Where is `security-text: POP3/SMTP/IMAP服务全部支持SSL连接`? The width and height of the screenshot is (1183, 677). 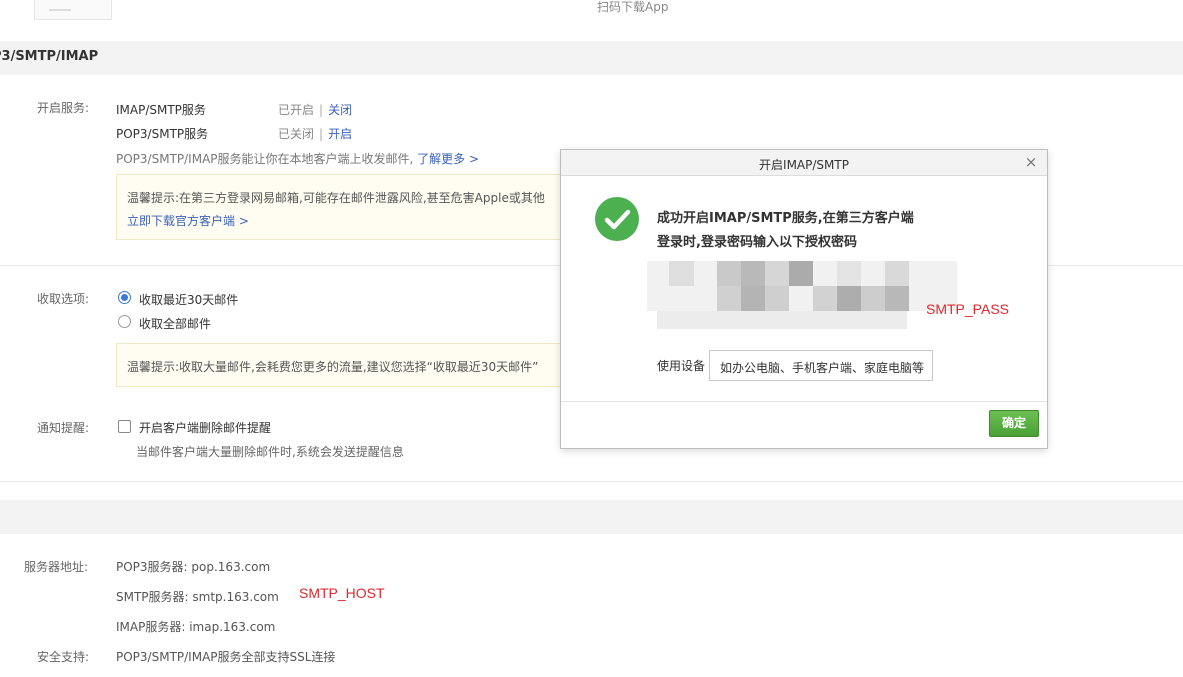
security-text: POP3/SMTP/IMAP服务全部支持SSL连接 is located at coordinates (226, 657).